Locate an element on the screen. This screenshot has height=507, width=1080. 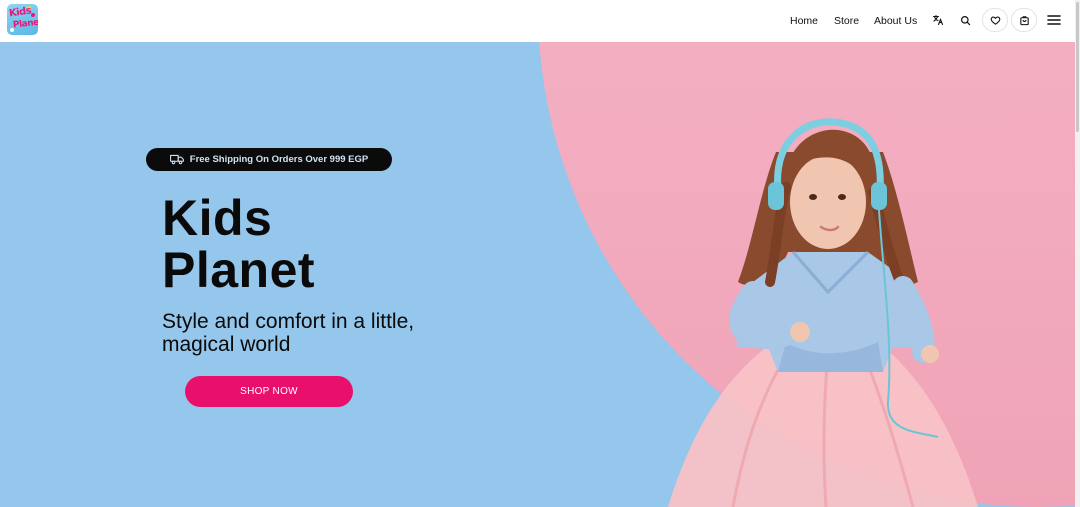
site-header: Kids Planet Home Store About Us is located at coordinates (537, 21).